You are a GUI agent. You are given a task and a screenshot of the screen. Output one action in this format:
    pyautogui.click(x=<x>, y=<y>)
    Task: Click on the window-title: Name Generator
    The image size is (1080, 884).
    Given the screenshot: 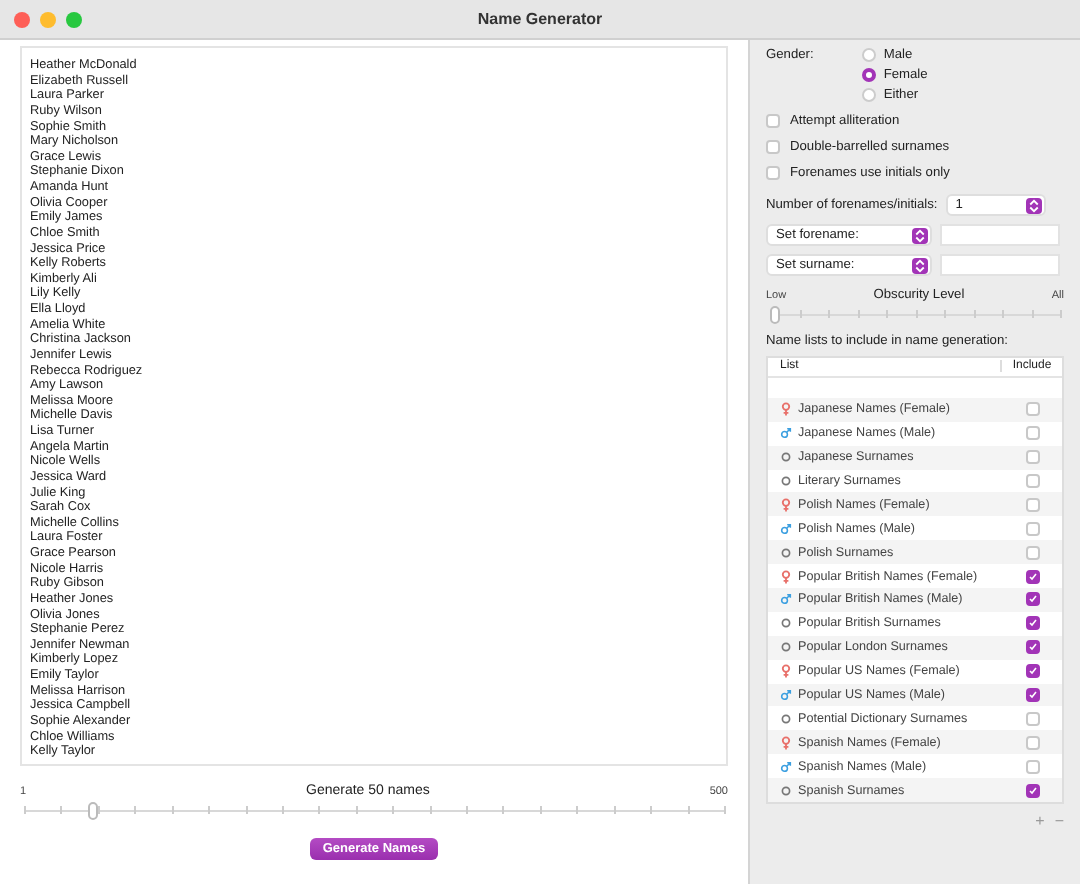 What is the action you would take?
    pyautogui.click(x=540, y=19)
    